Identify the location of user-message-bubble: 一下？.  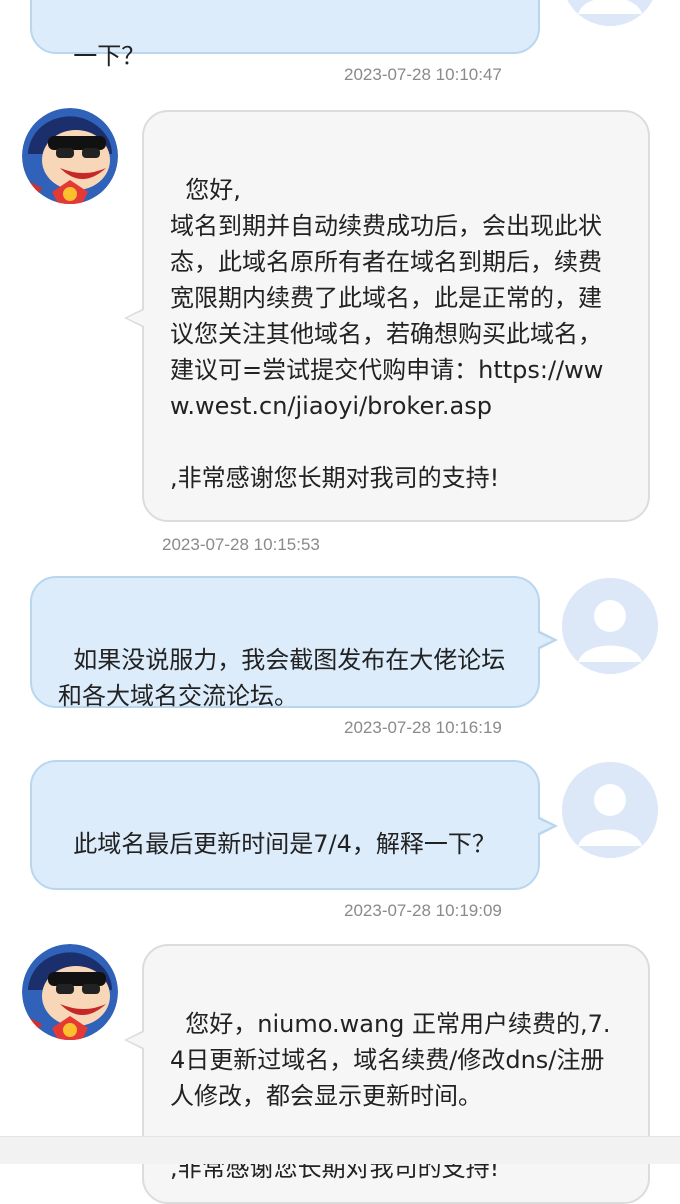
(285, 35).